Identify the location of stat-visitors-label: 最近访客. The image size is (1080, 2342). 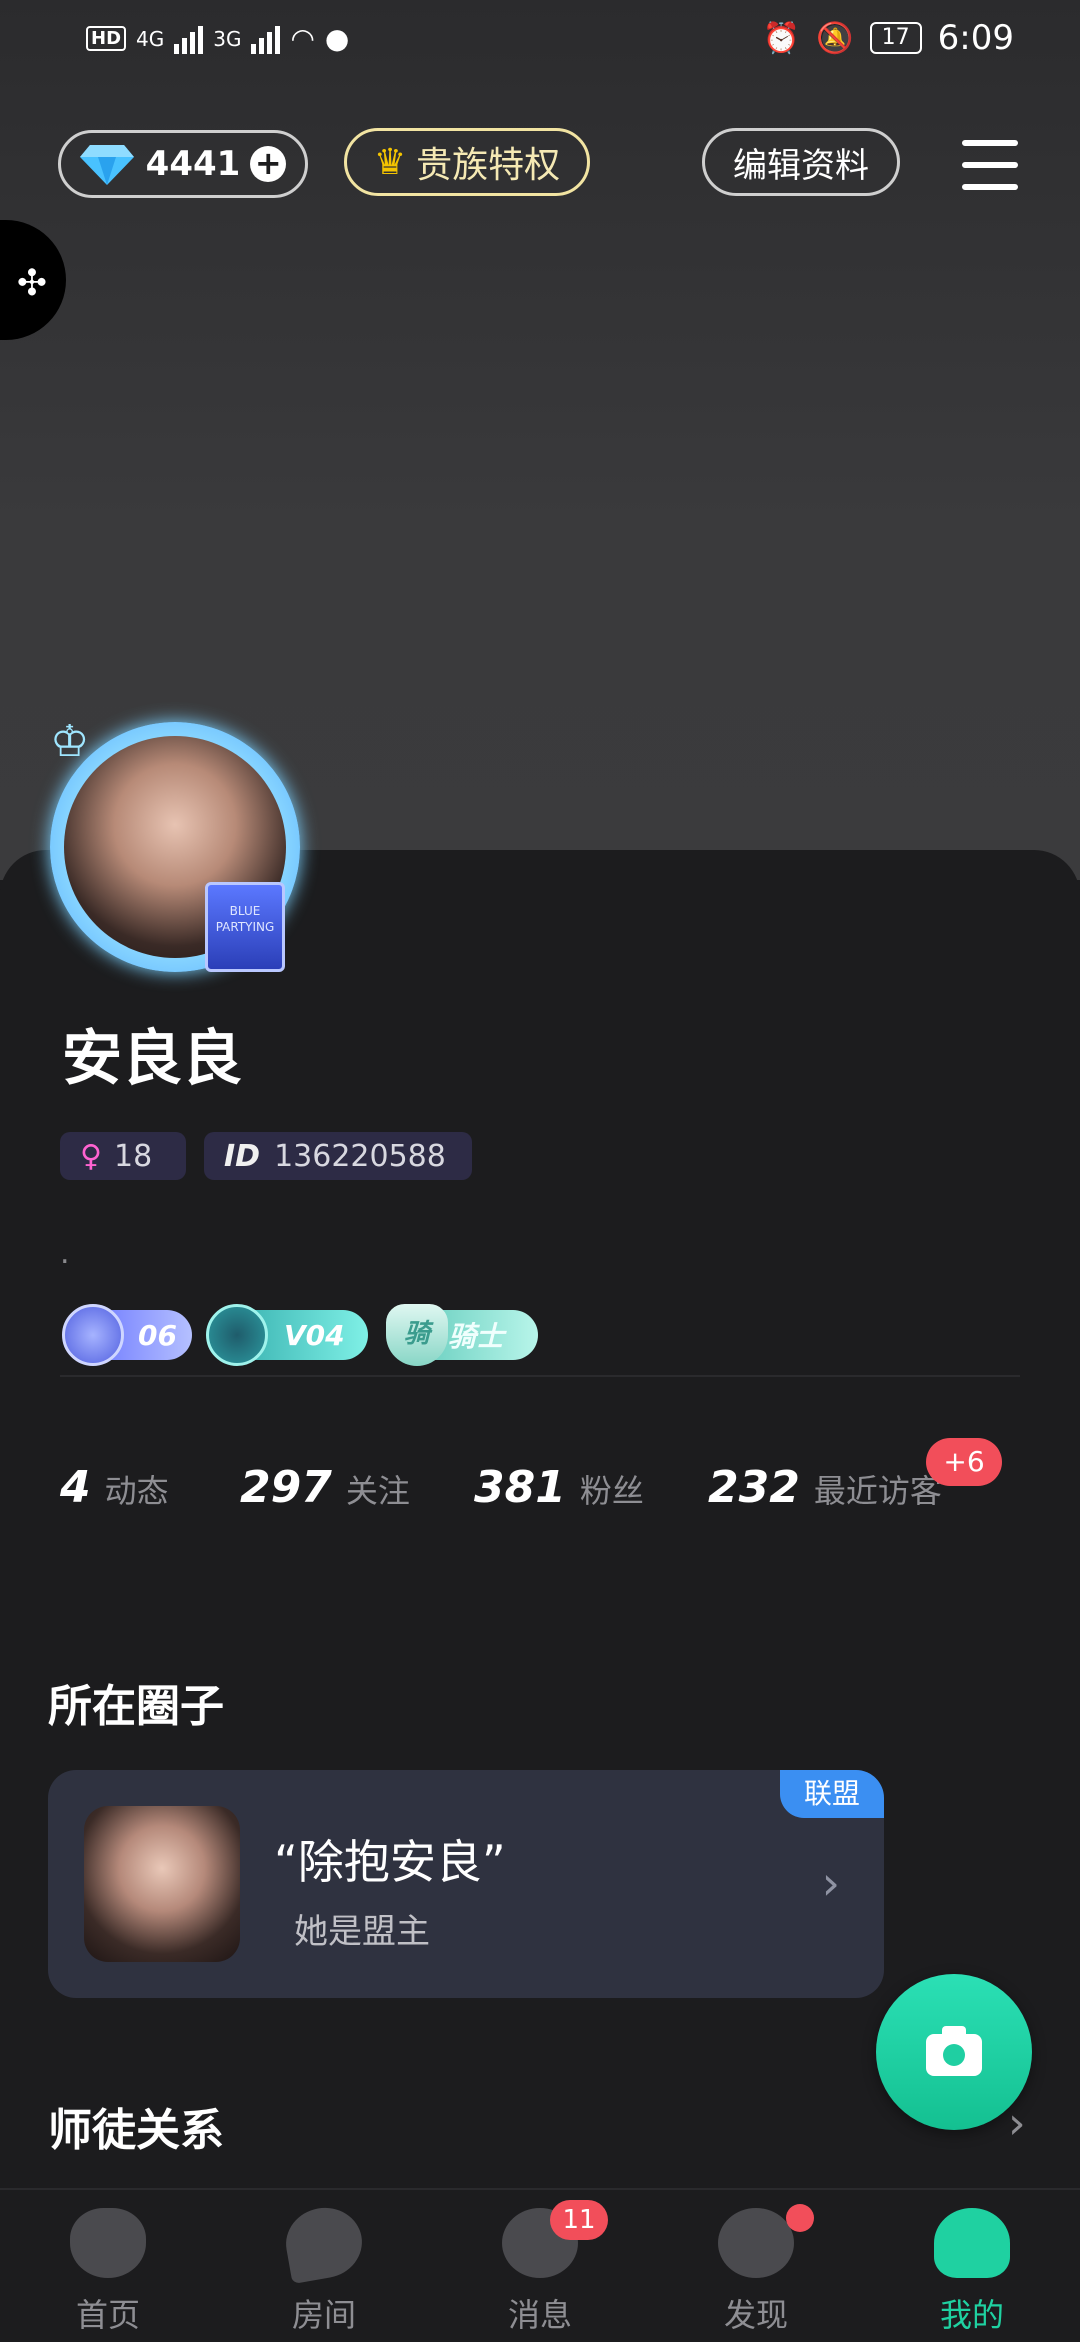
(877, 1491).